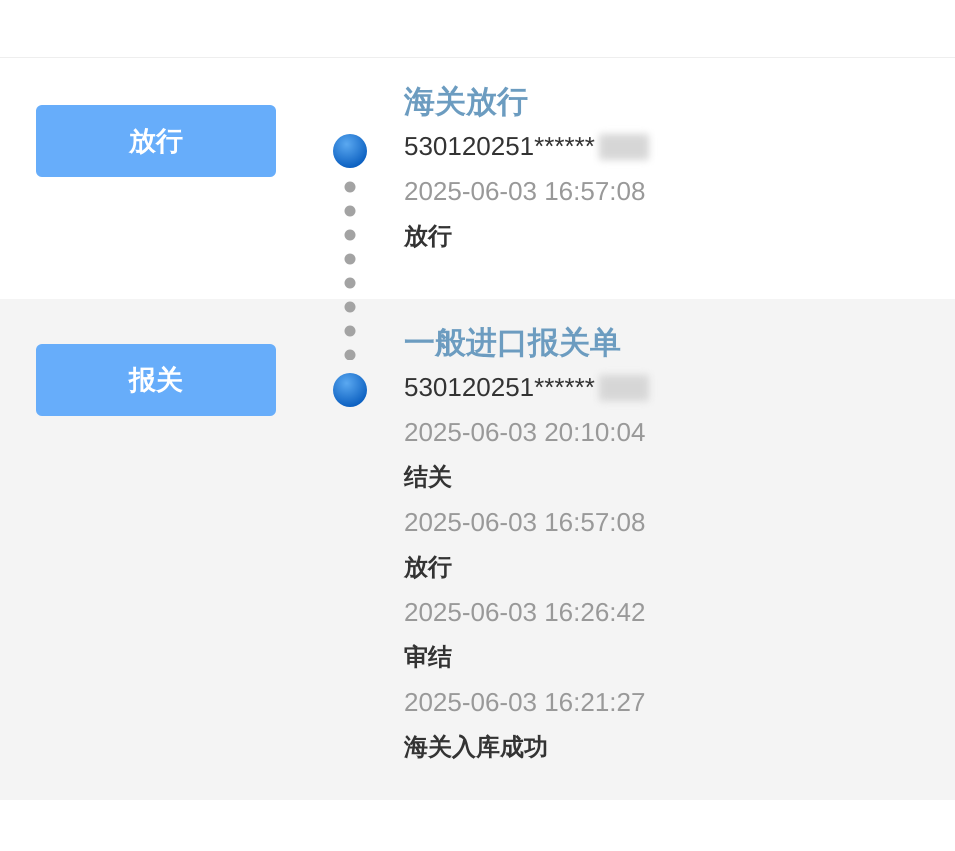 This screenshot has width=955, height=851. What do you see at coordinates (156, 380) in the screenshot?
I see `status-button: 报关` at bounding box center [156, 380].